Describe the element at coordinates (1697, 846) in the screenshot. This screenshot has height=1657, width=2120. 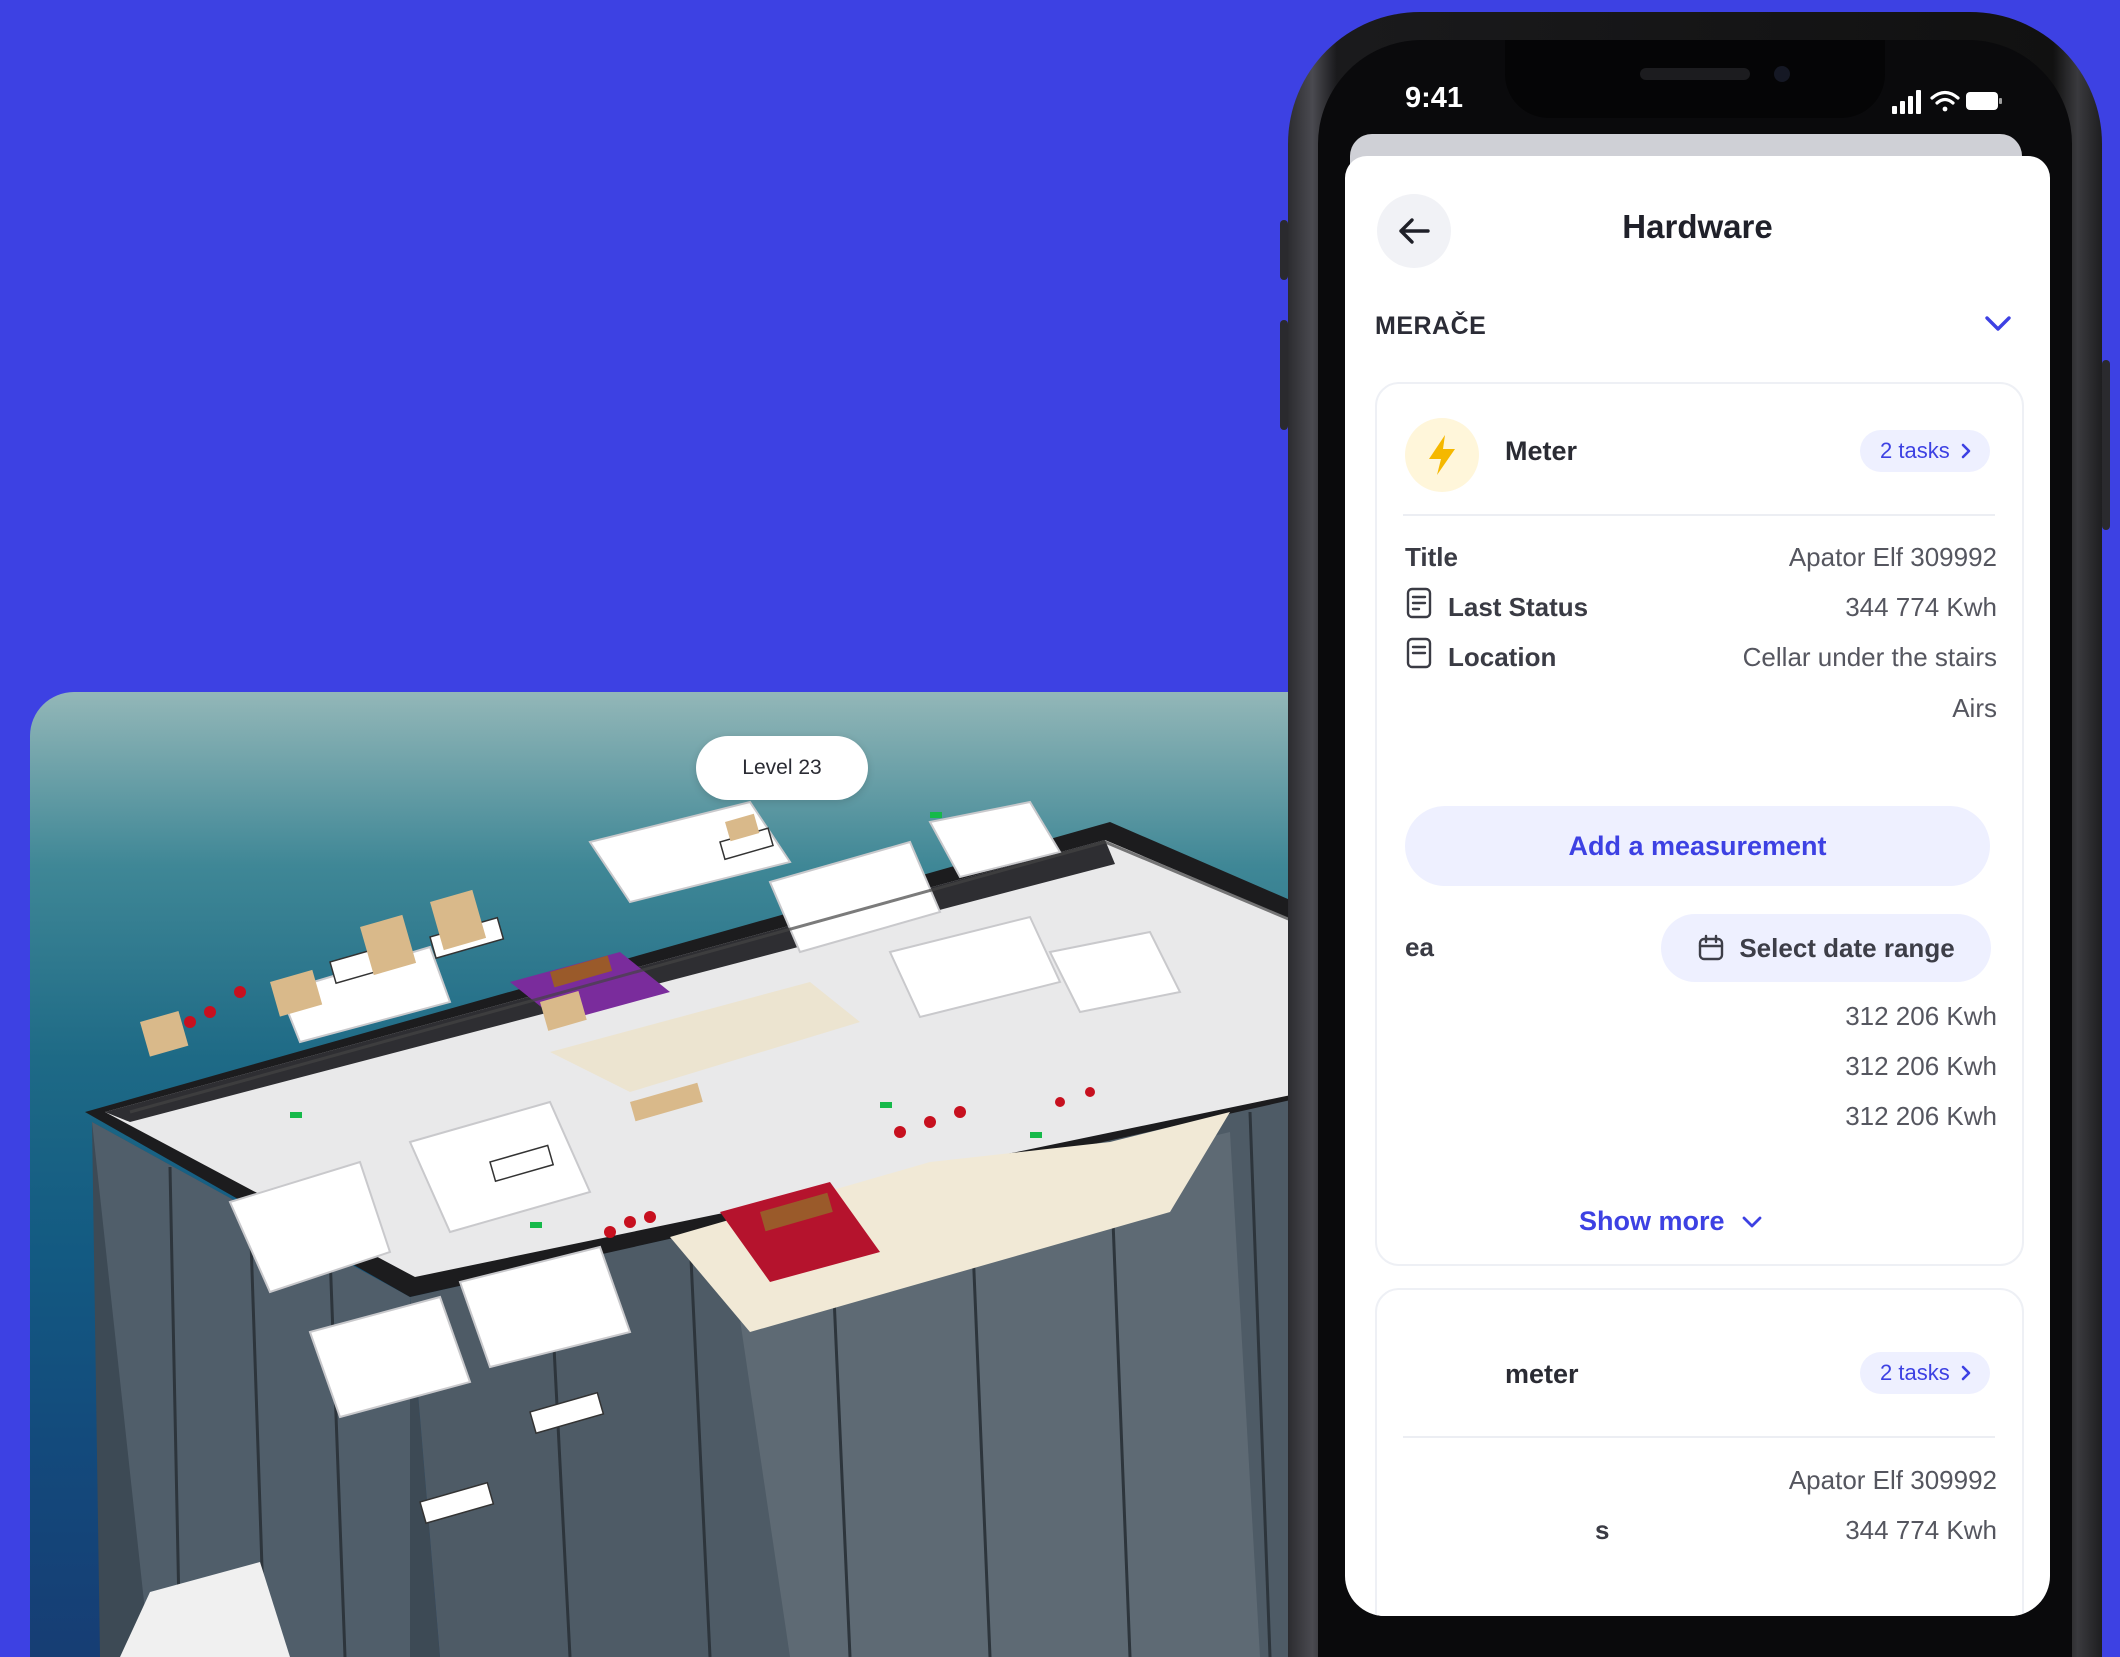
I see `add-measurement-button: Add a measurement` at that location.